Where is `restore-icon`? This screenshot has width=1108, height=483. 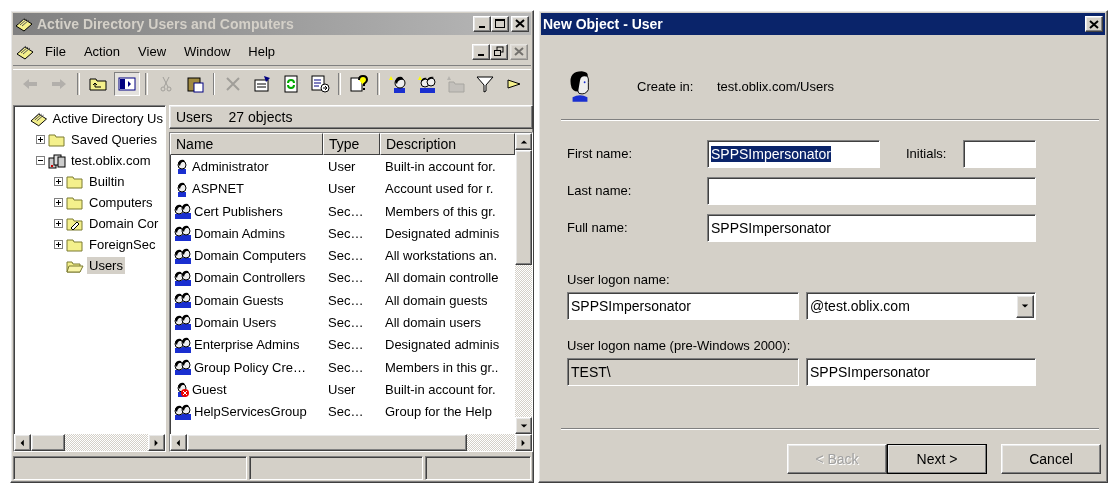
restore-icon is located at coordinates (499, 52).